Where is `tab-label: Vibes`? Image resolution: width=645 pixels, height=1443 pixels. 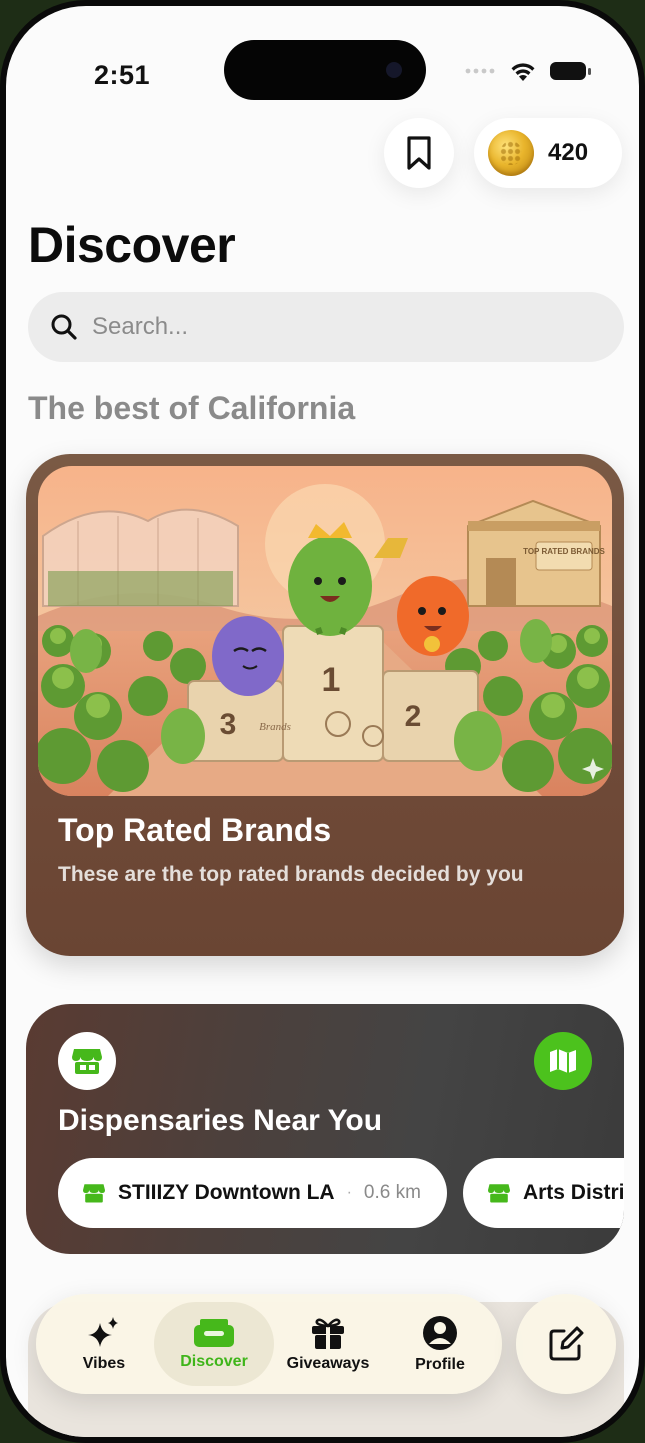 tab-label: Vibes is located at coordinates (104, 1363).